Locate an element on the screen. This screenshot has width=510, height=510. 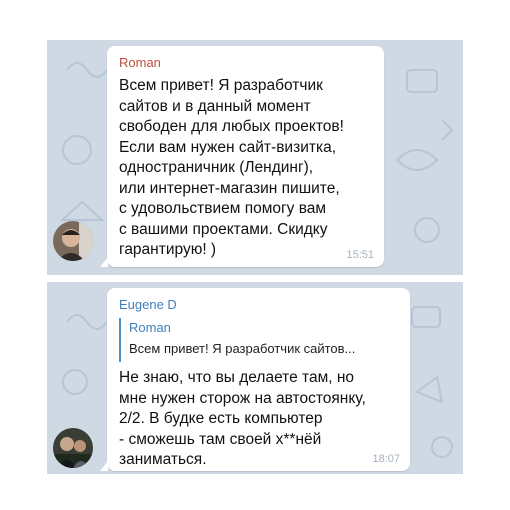
avatar-eugene is located at coordinates (73, 448).